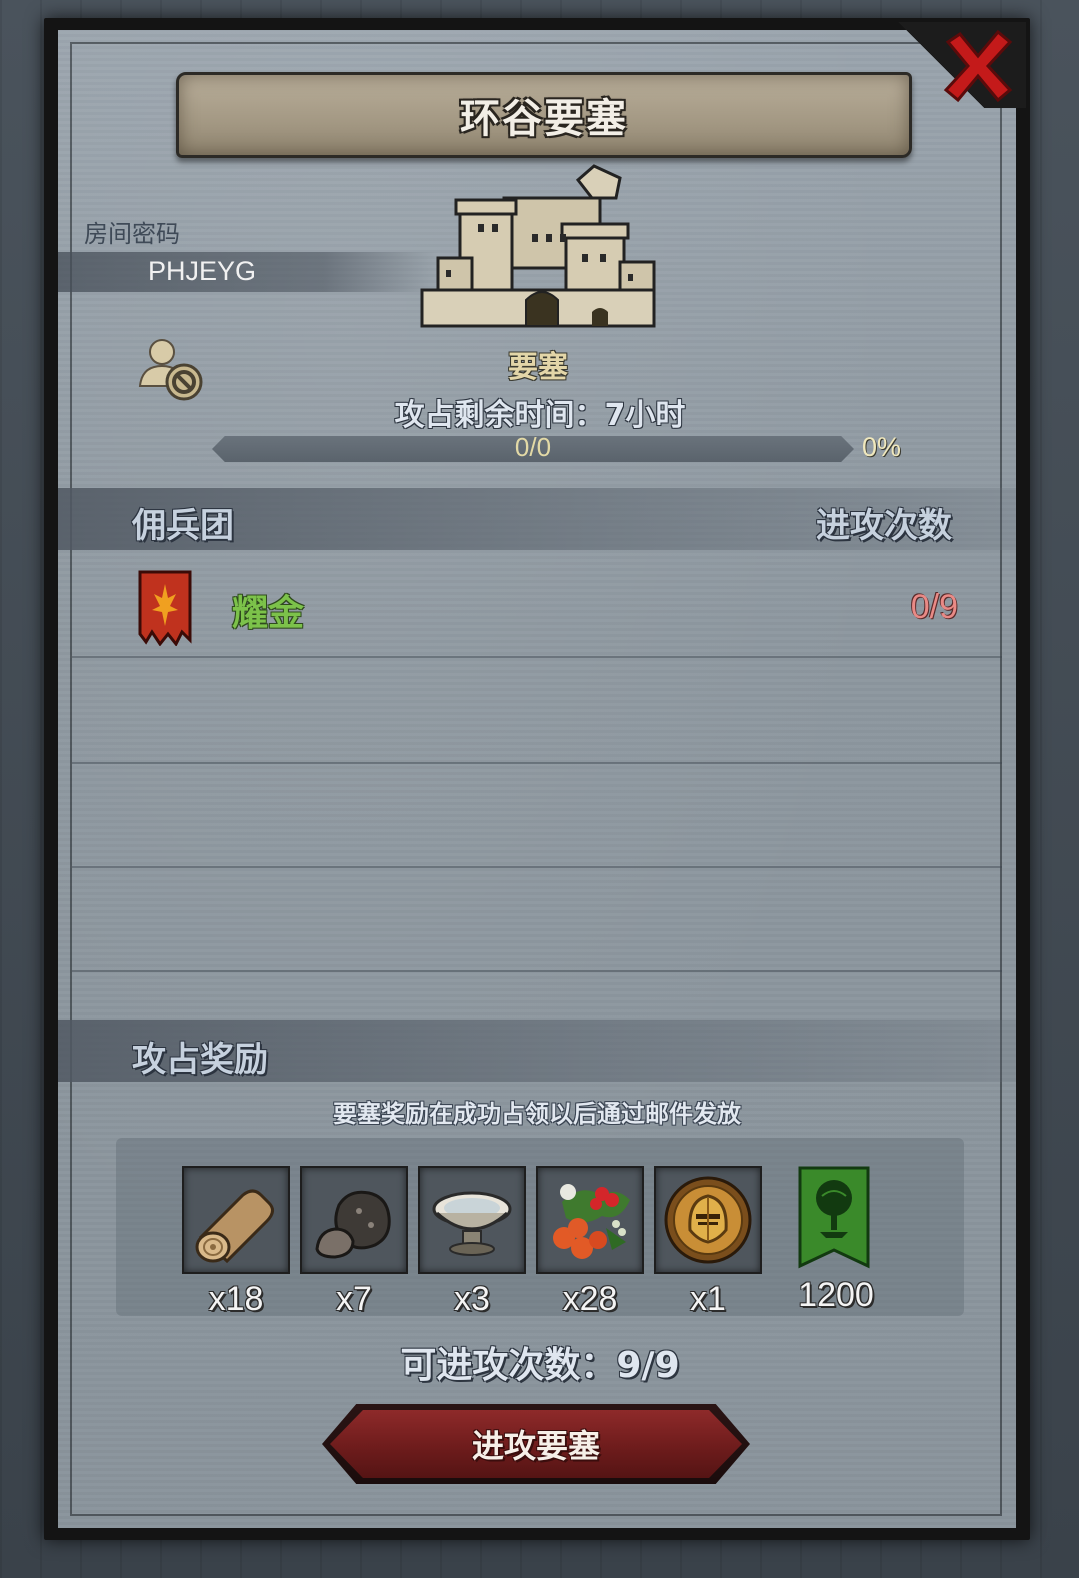 The image size is (1079, 1578). I want to click on mercenary-section-title: 佣兵团, so click(183, 526).